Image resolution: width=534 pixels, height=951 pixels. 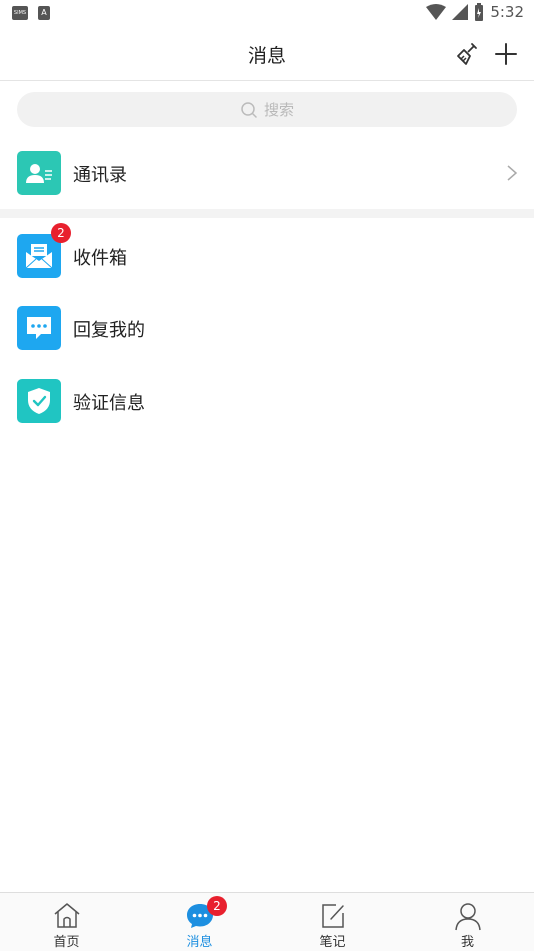 I want to click on tab-messages-label: 消息, so click(x=199, y=942).